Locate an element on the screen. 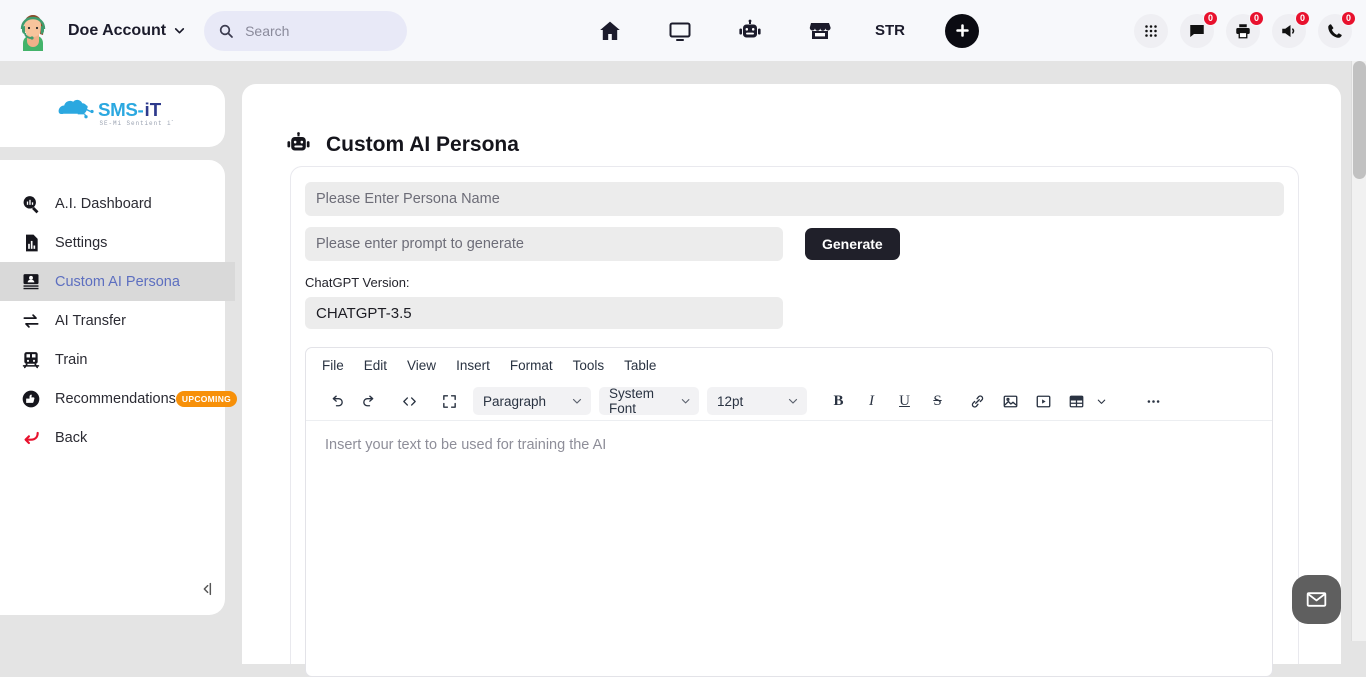 Image resolution: width=1366 pixels, height=677 pixels. megaphone-icon is located at coordinates (1289, 31).